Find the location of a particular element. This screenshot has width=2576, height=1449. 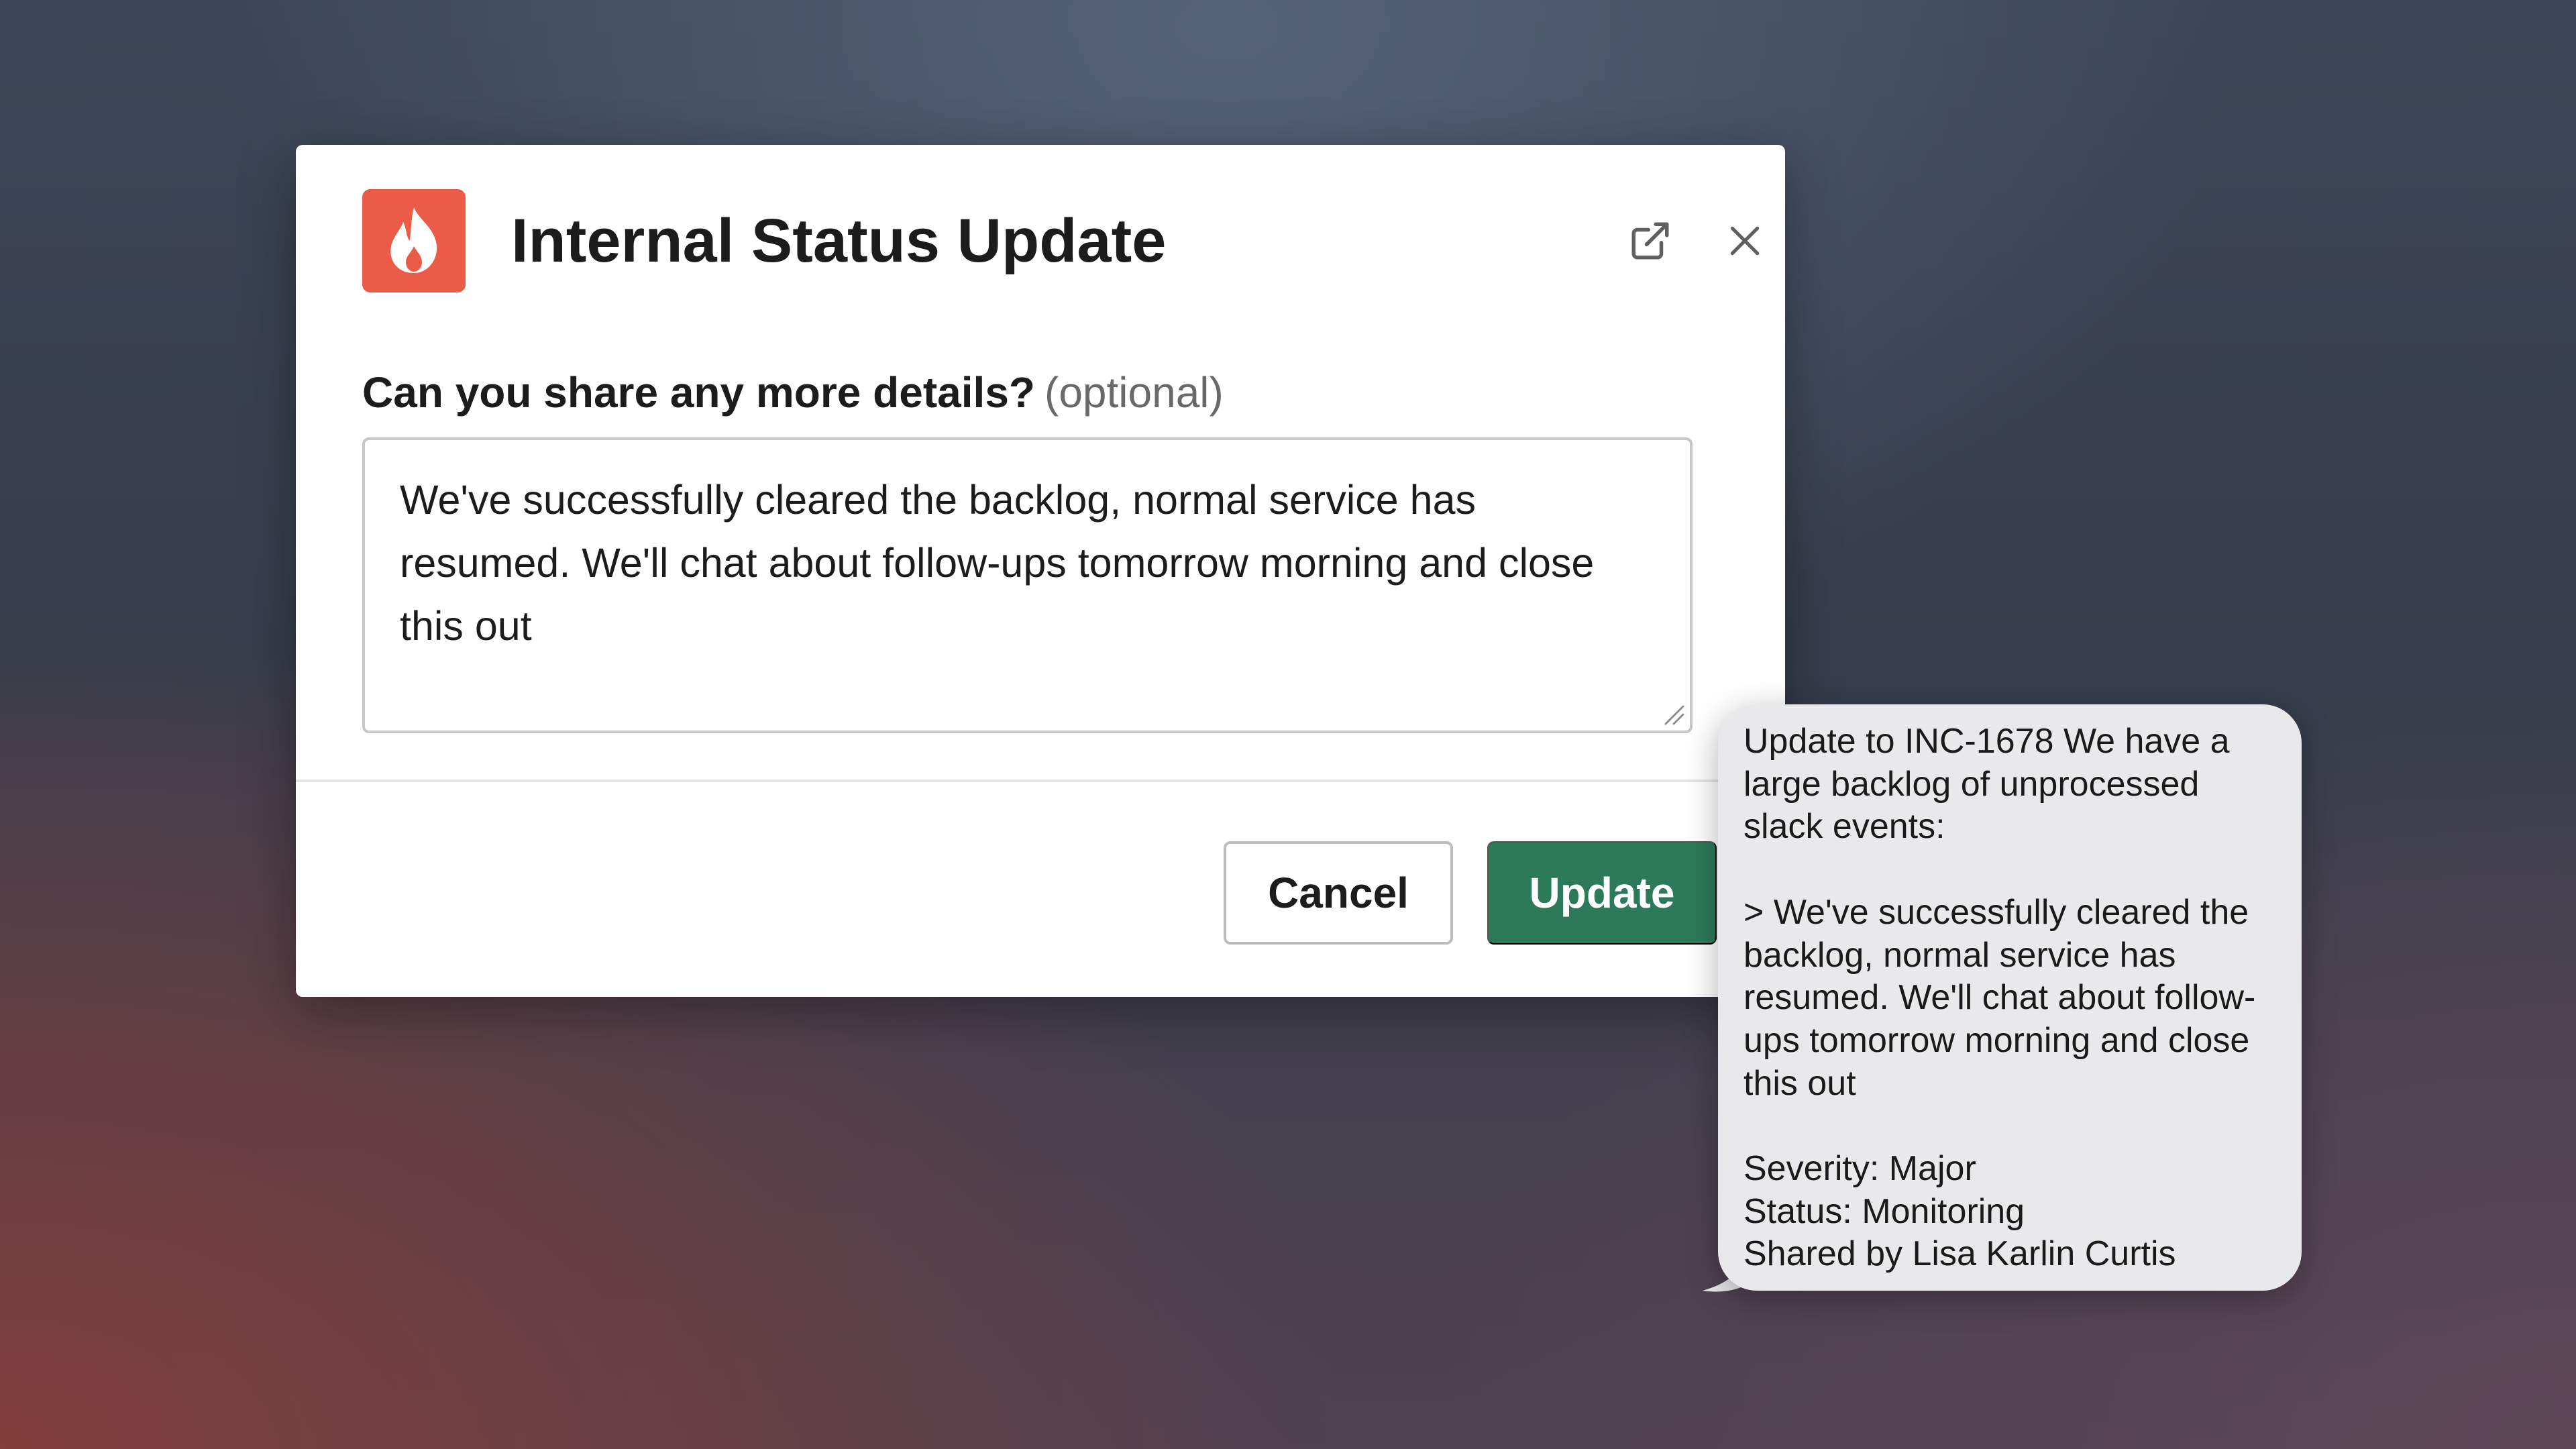

close-icon is located at coordinates (1745, 241).